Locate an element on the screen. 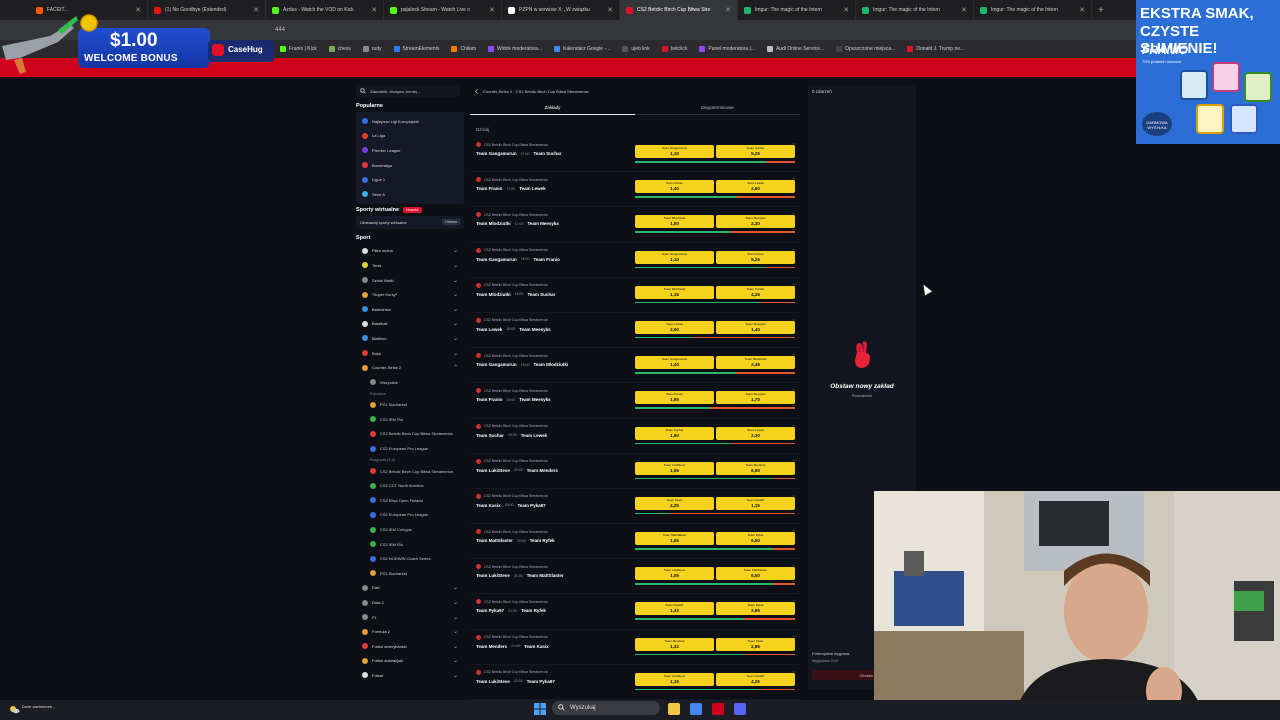  odd-button-away: Team Pyka97 4,25 is located at coordinates (755, 679).